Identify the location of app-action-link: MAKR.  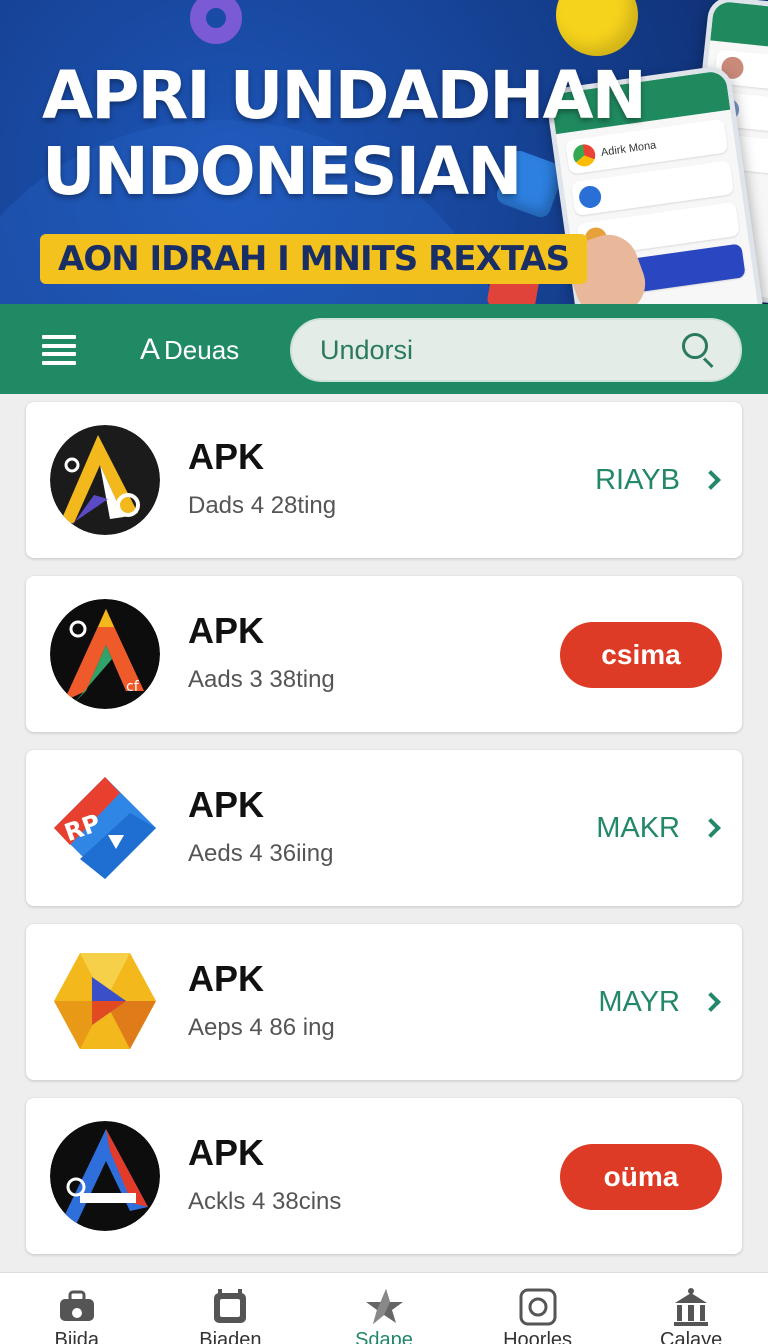
(660, 828).